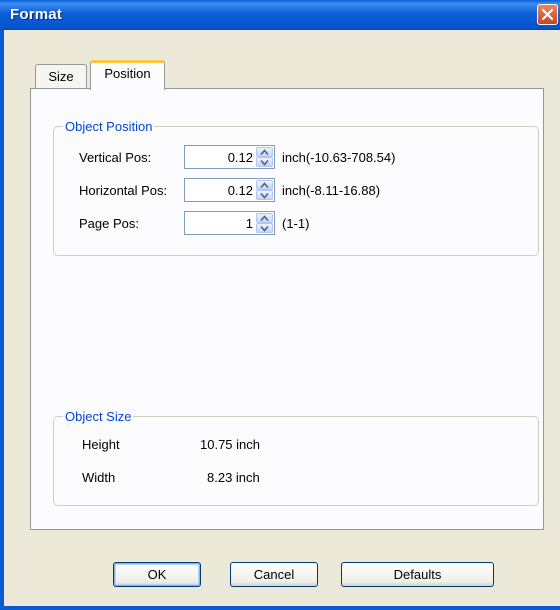 This screenshot has height=610, width=560. I want to click on page-pos-input, so click(221, 223).